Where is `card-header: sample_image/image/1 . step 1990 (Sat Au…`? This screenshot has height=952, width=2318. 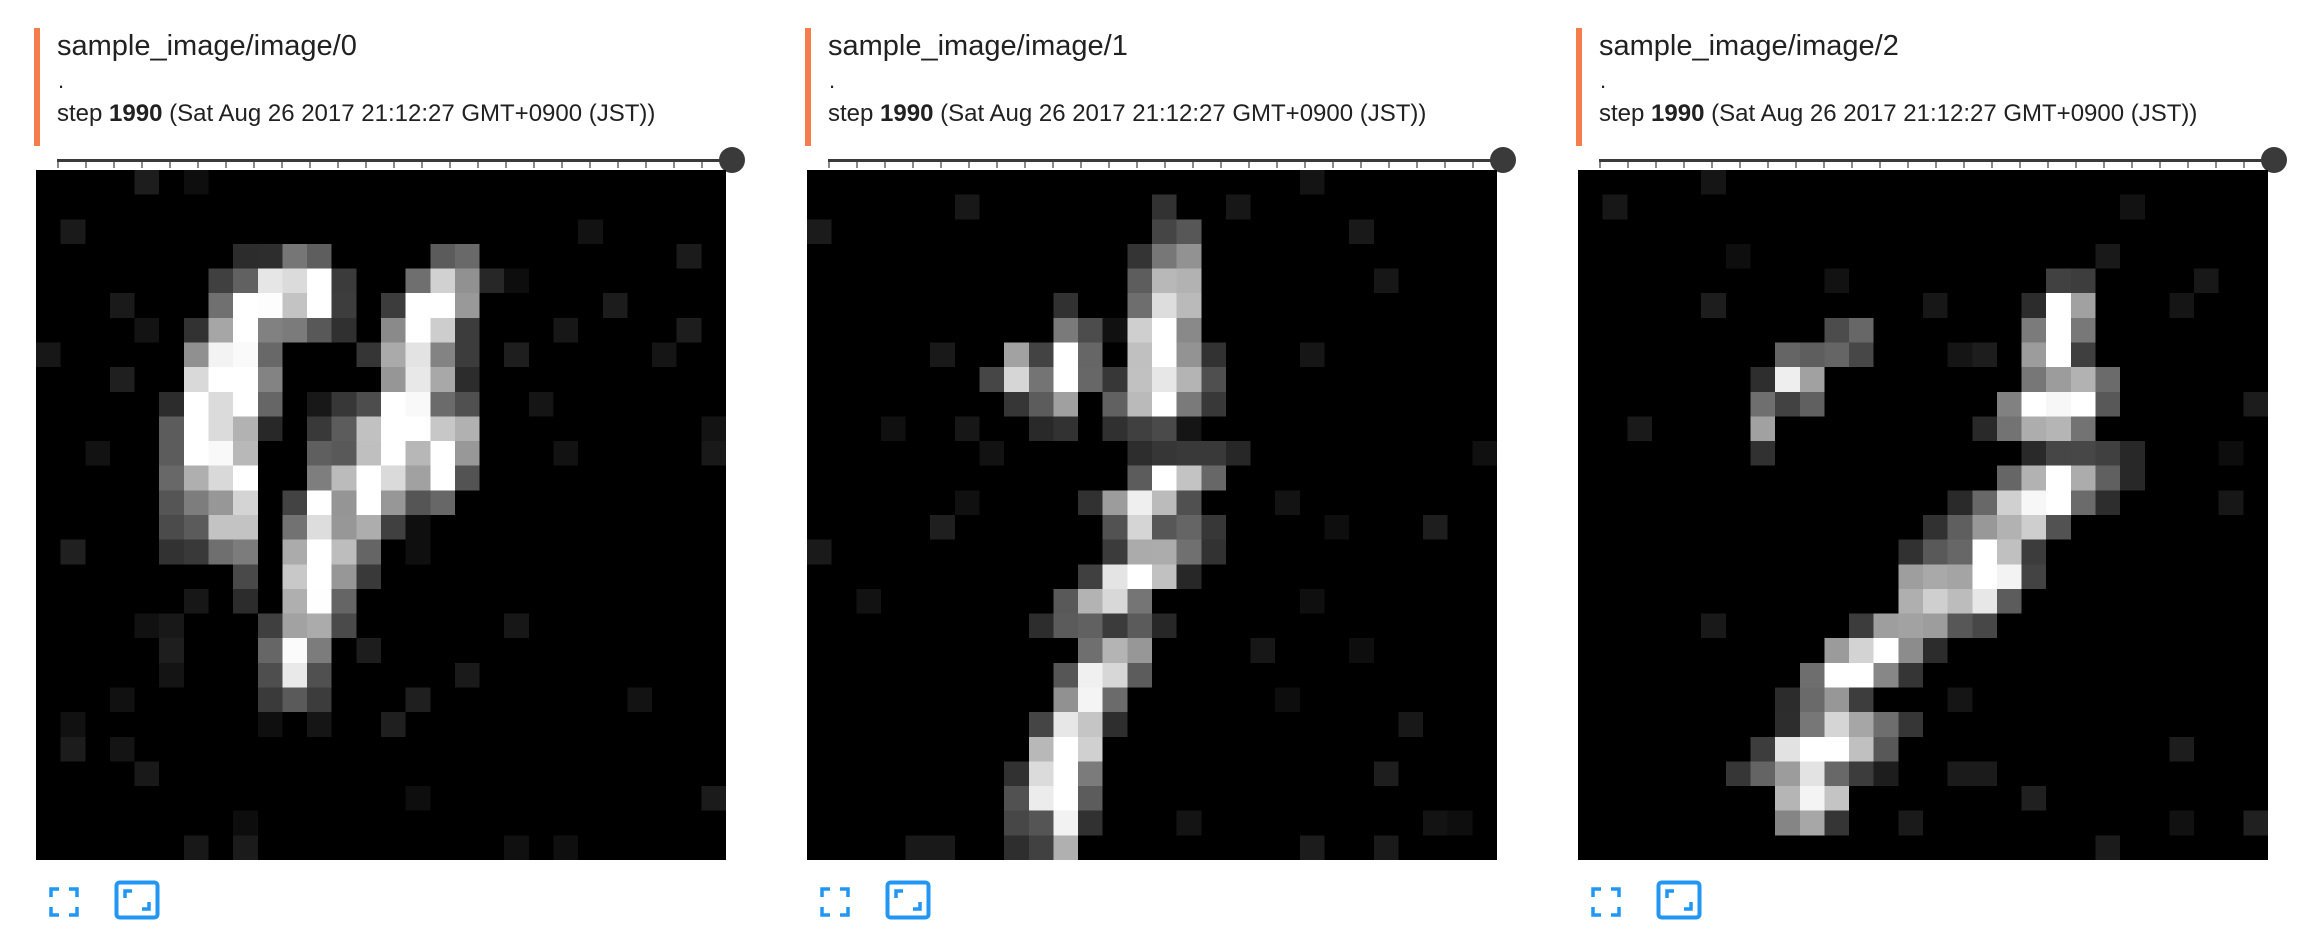
card-header: sample_image/image/1 . step 1990 (Sat Au… is located at coordinates (1160, 100).